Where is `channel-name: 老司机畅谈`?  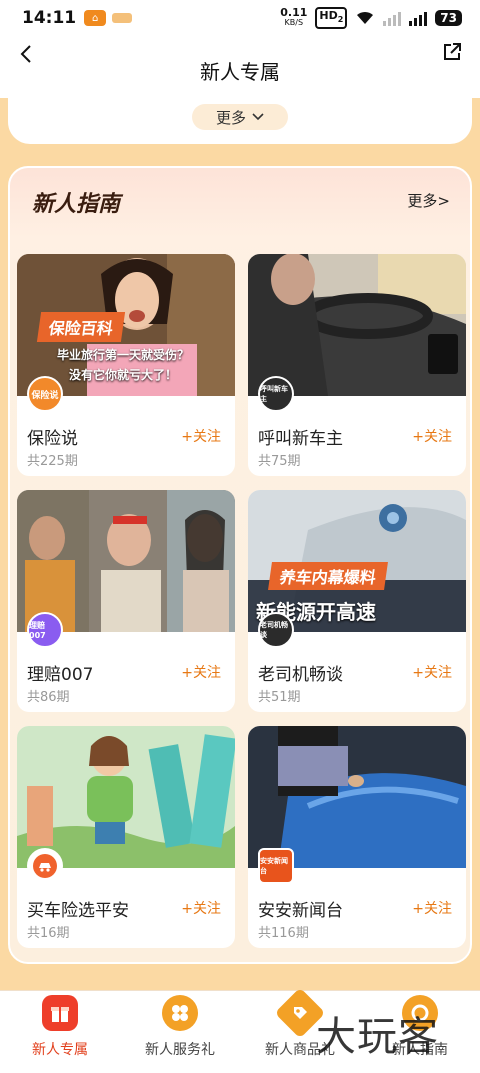 channel-name: 老司机畅谈 is located at coordinates (300, 675).